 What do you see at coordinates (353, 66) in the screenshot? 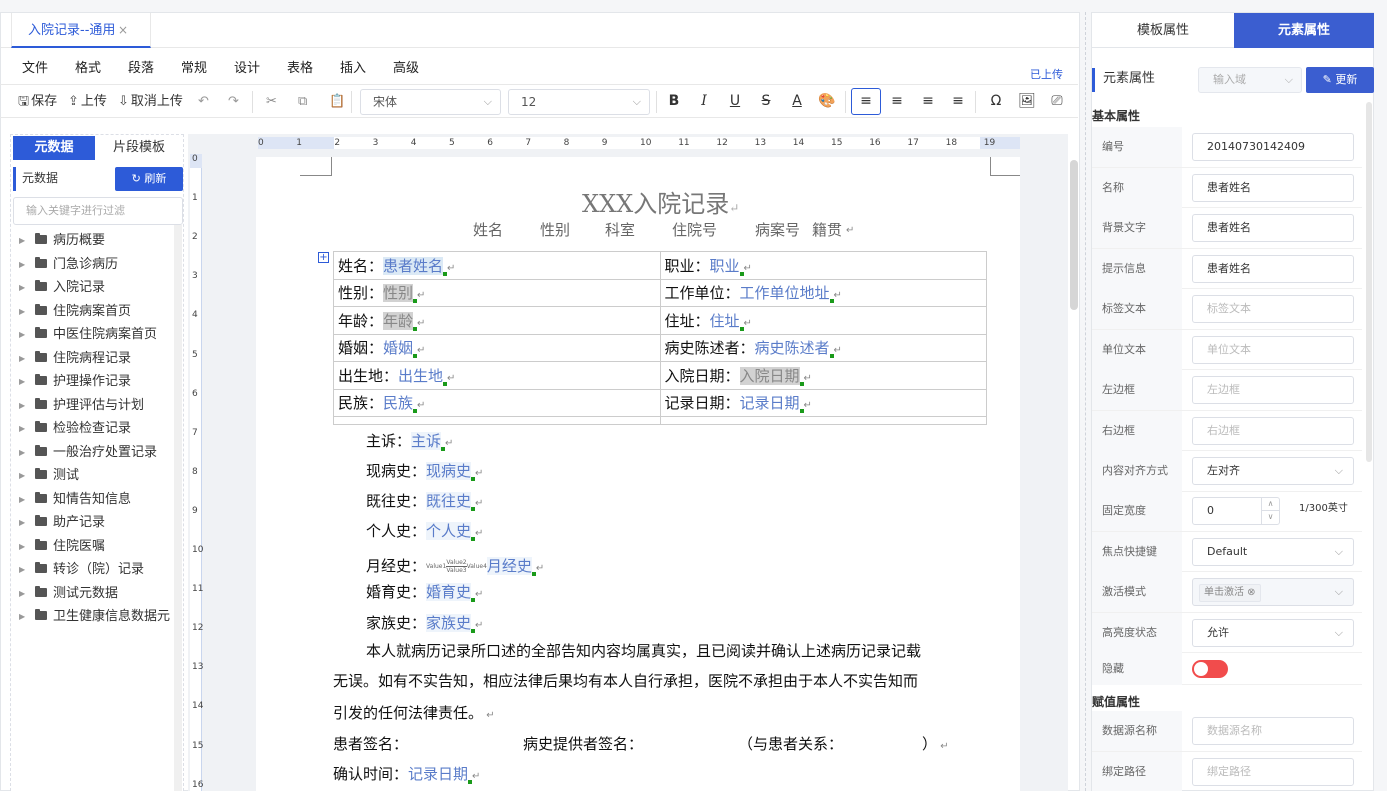
I see `menu-insert: 插入` at bounding box center [353, 66].